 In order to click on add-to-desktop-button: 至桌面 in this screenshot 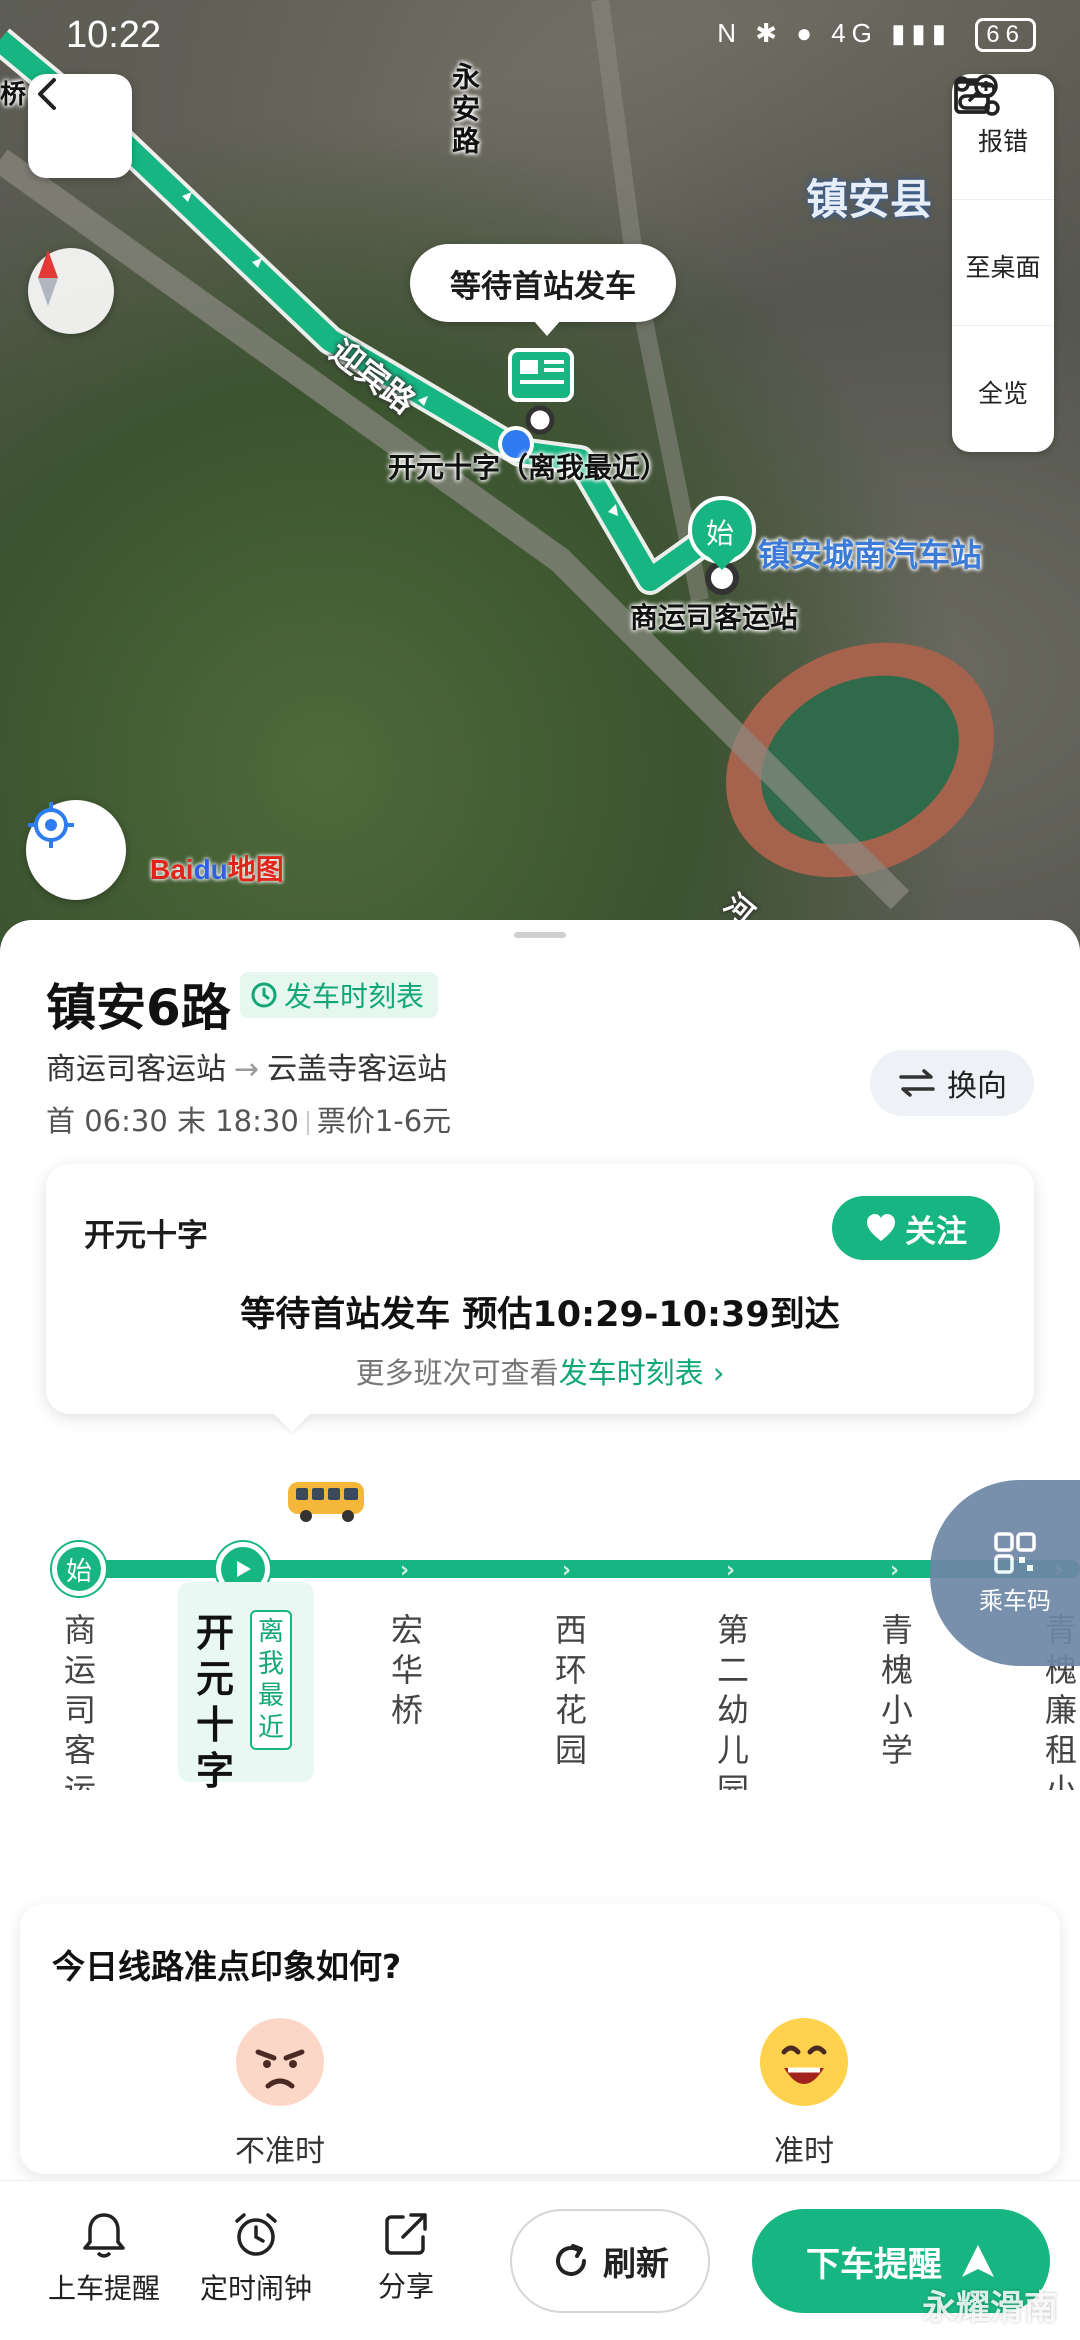, I will do `click(1003, 200)`.